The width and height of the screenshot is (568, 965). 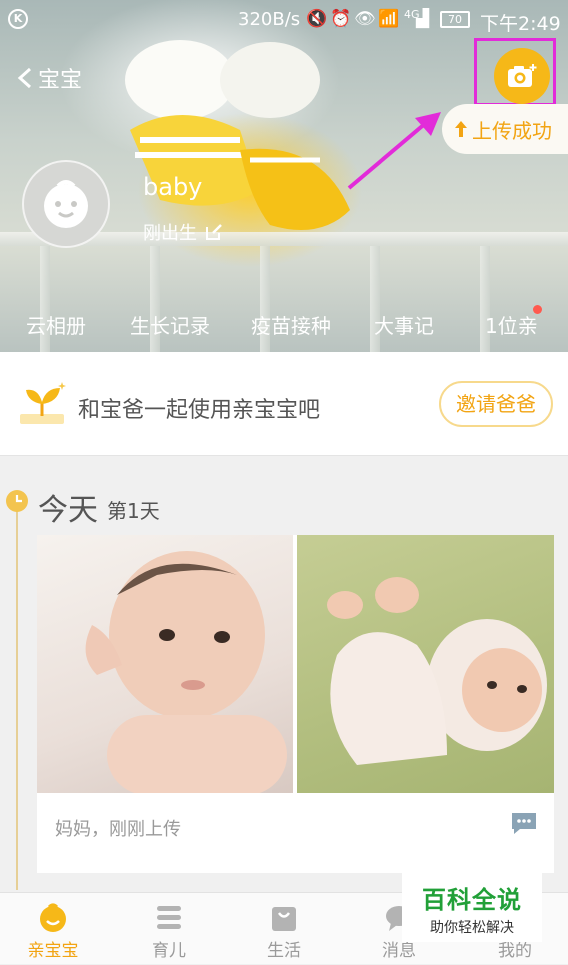 I want to click on status-bar: K 320B/s 🔇 ⏰ 👁 📶 4G ▟ 70 下午2:49, so click(x=284, y=20).